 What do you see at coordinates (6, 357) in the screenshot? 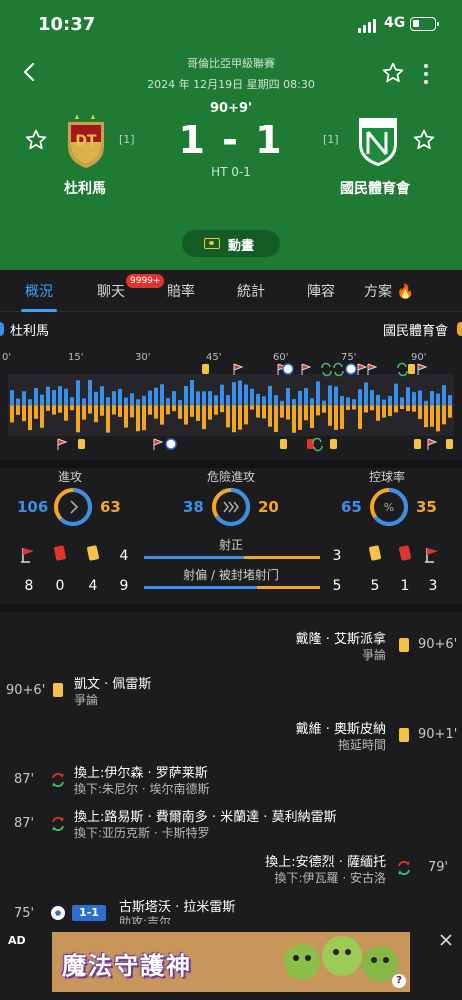
I see `timeline-tick-label: 0'` at bounding box center [6, 357].